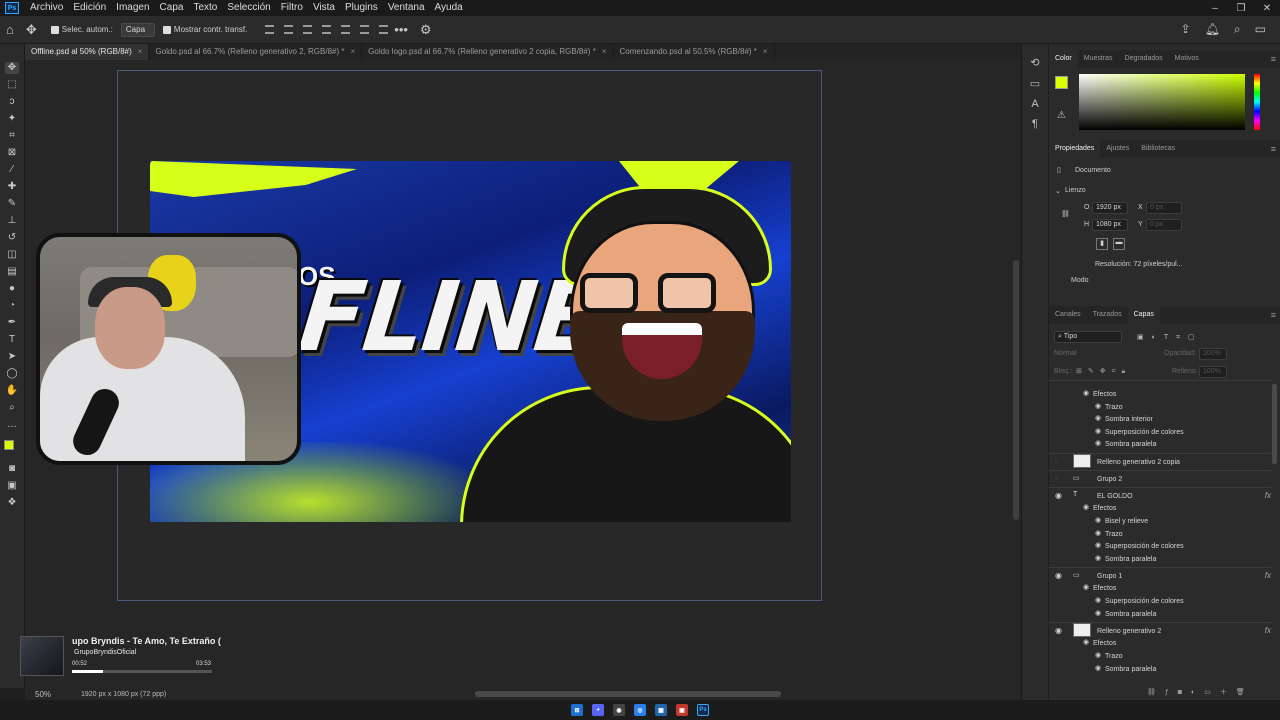 This screenshot has width=1280, height=720. What do you see at coordinates (1035, 124) in the screenshot?
I see `paragraph-panel-icon: ¶` at bounding box center [1035, 124].